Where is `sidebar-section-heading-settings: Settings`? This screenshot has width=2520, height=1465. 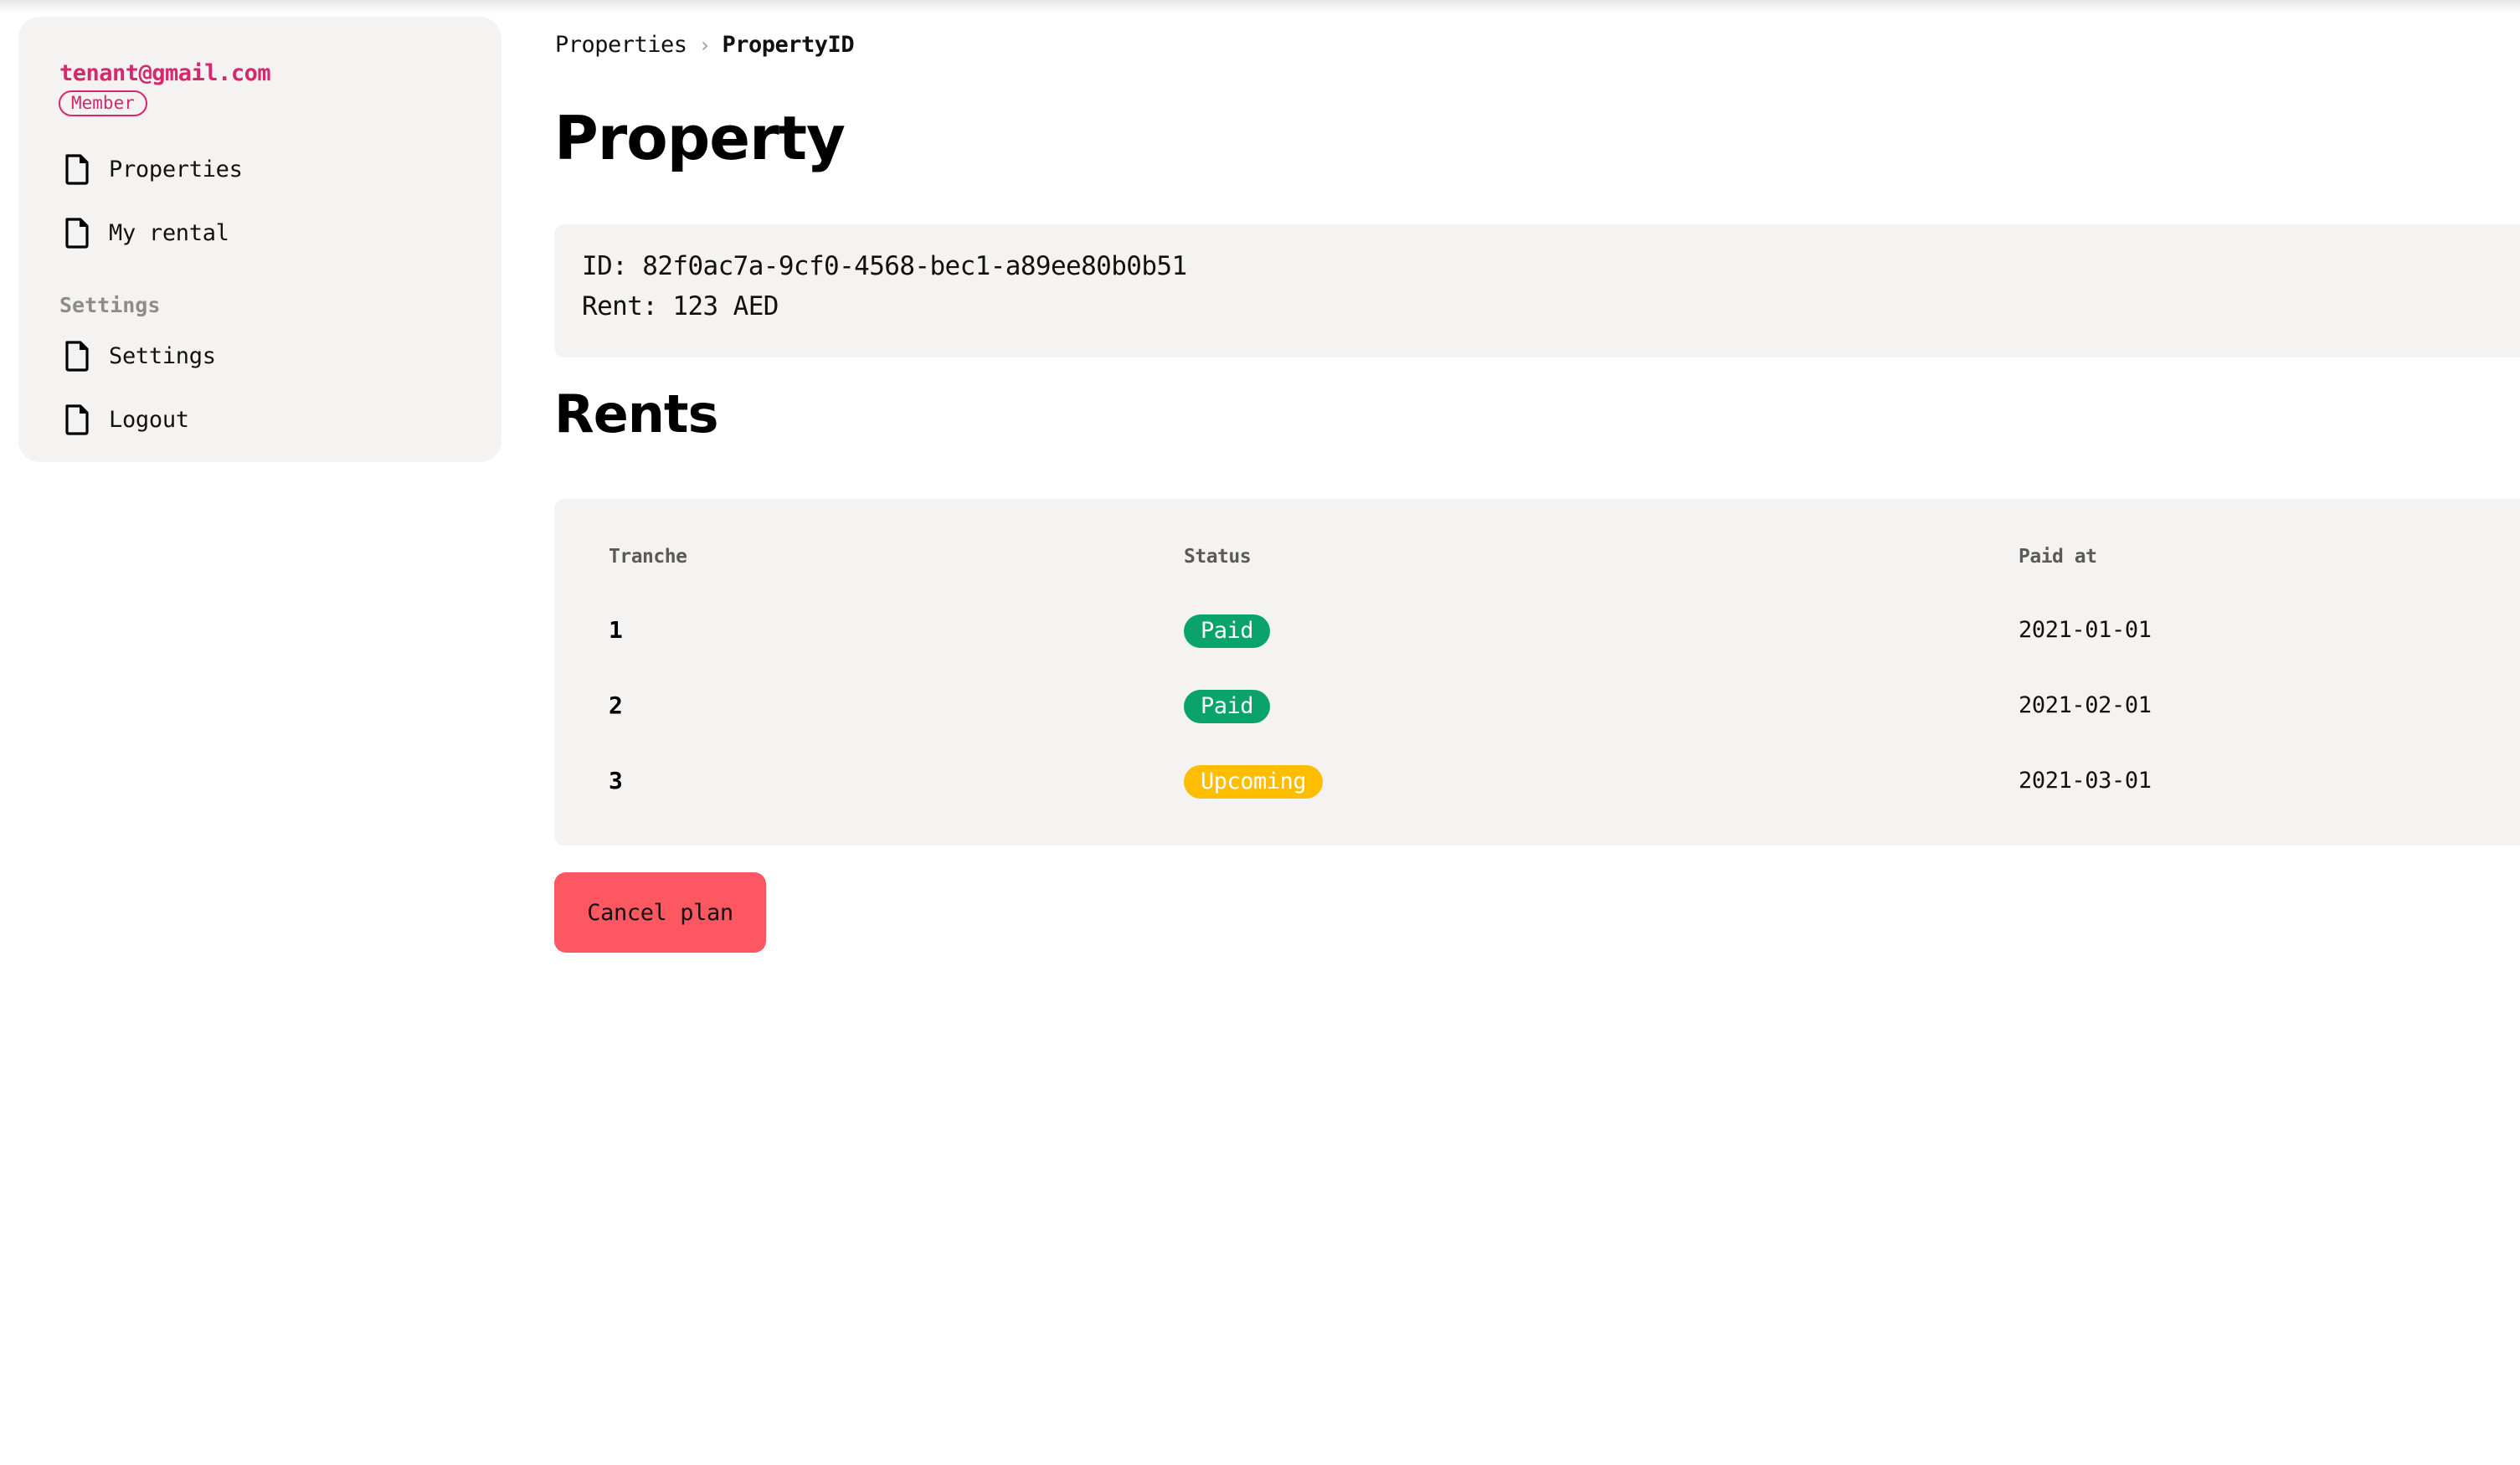 sidebar-section-heading-settings: Settings is located at coordinates (110, 305).